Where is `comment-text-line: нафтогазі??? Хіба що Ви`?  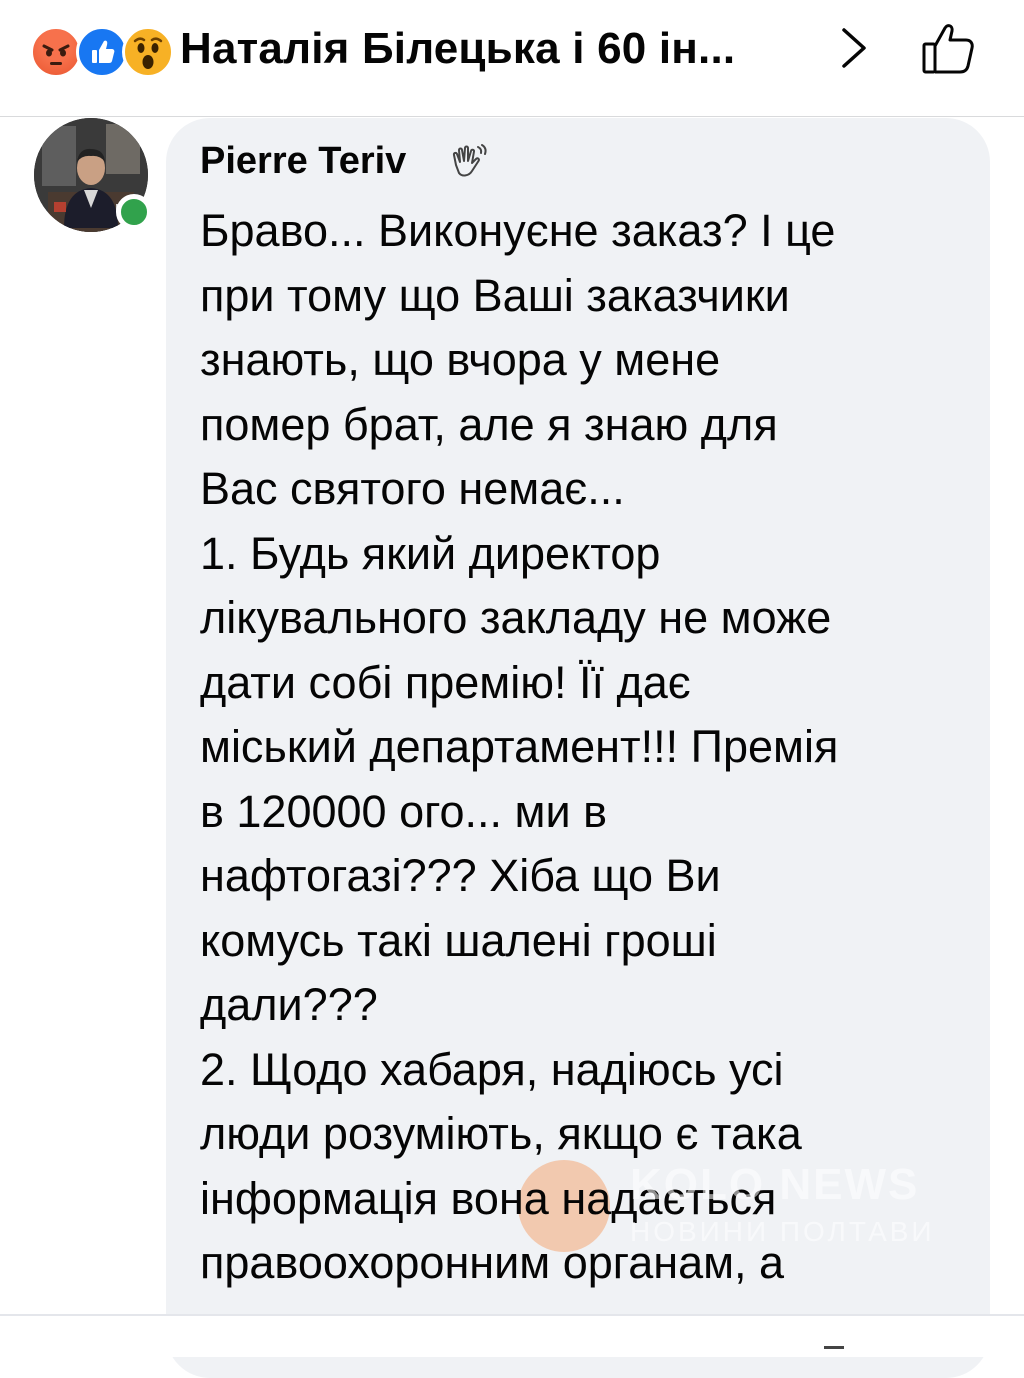 comment-text-line: нафтогазі??? Хіба що Ви is located at coordinates (460, 875).